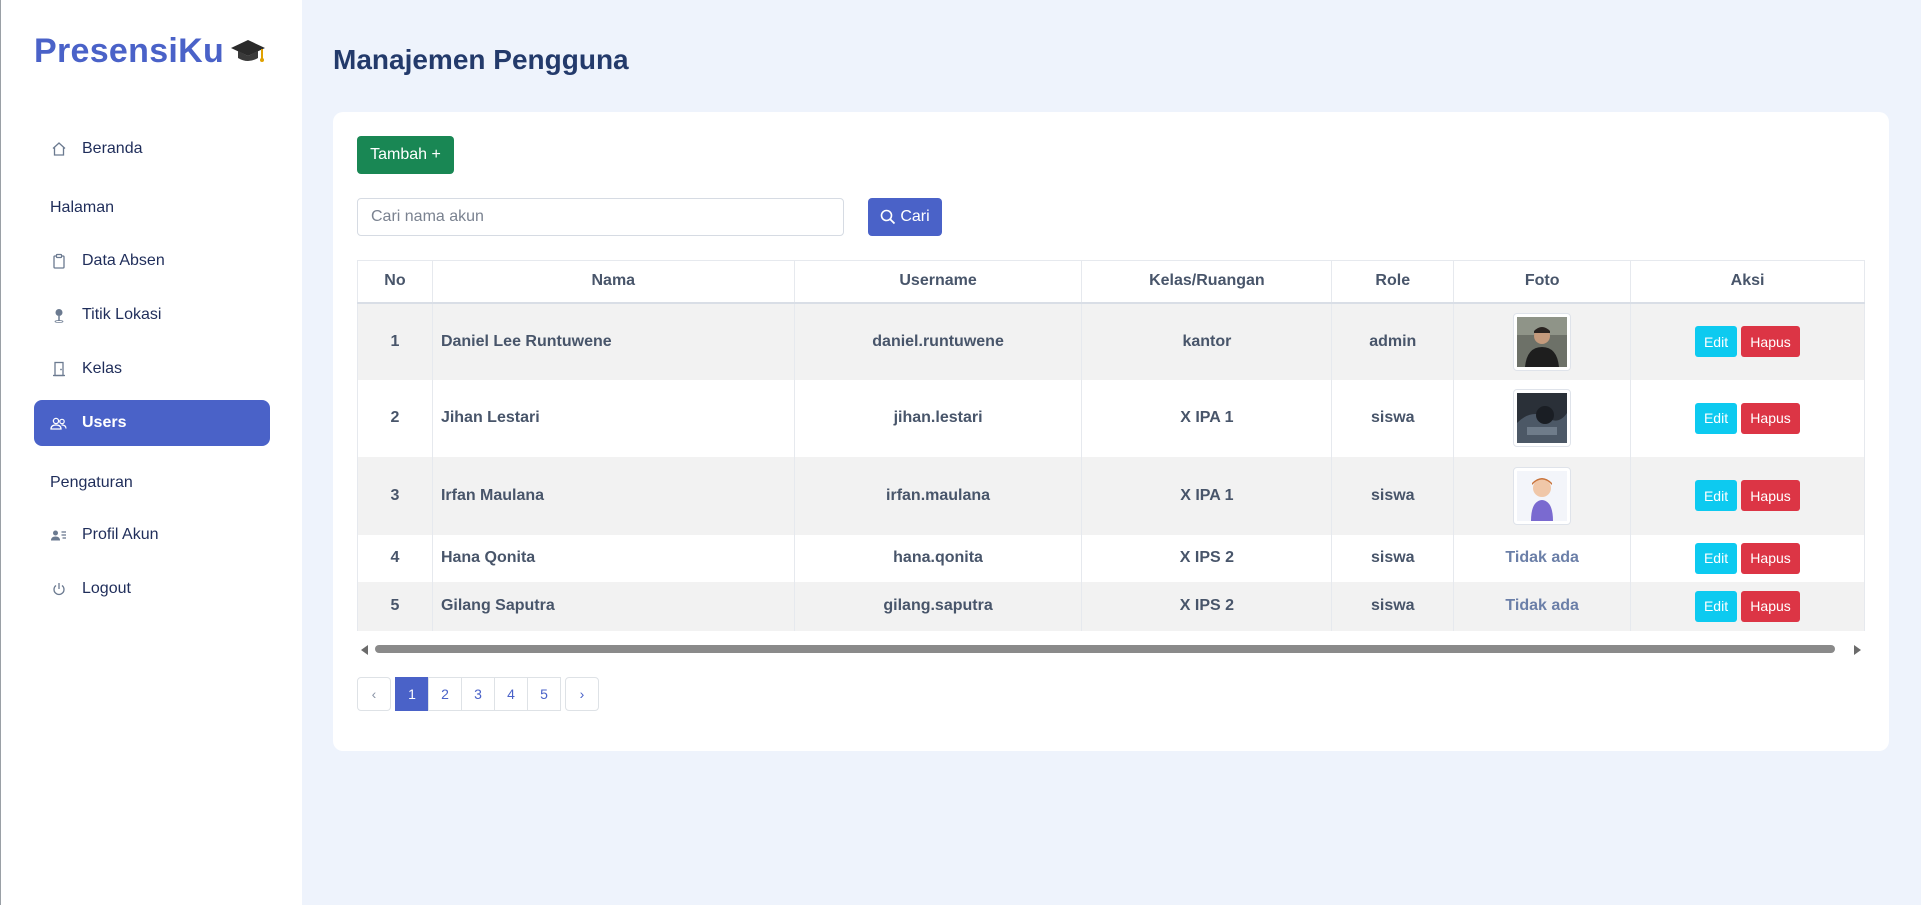 This screenshot has height=905, width=1921. What do you see at coordinates (445, 694) in the screenshot?
I see `pagination-page-2: 2` at bounding box center [445, 694].